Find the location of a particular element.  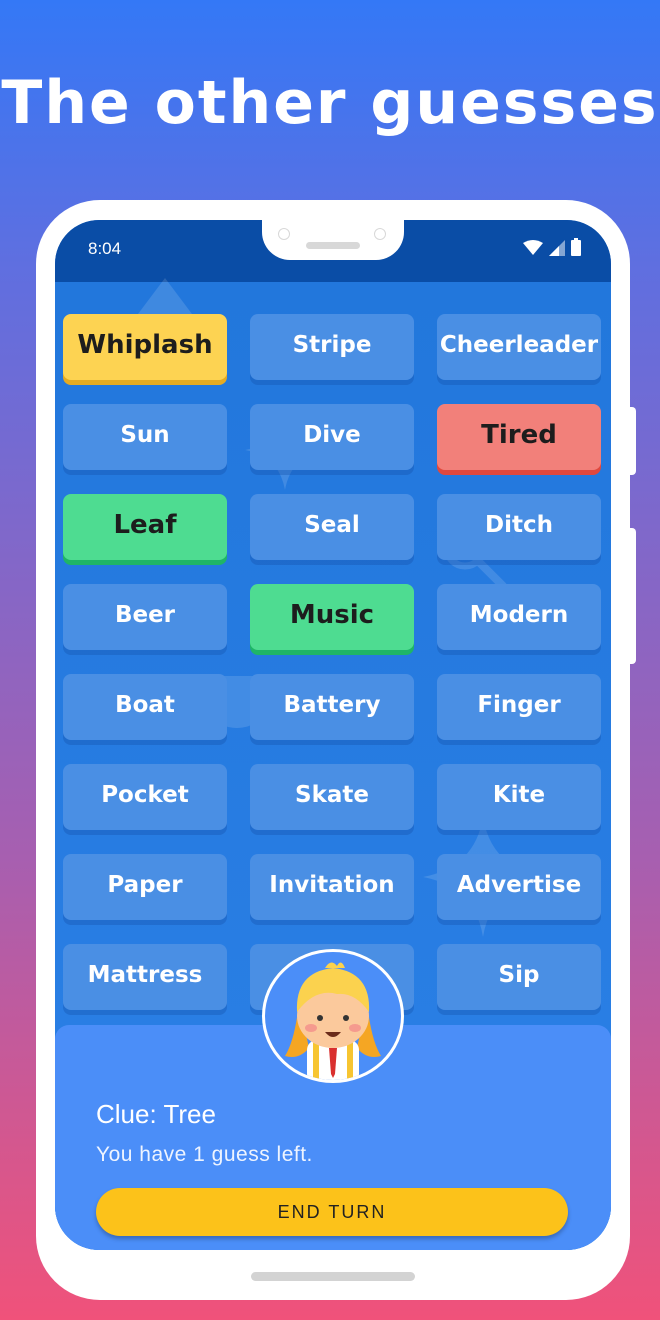

signal-icon is located at coordinates (557, 248).